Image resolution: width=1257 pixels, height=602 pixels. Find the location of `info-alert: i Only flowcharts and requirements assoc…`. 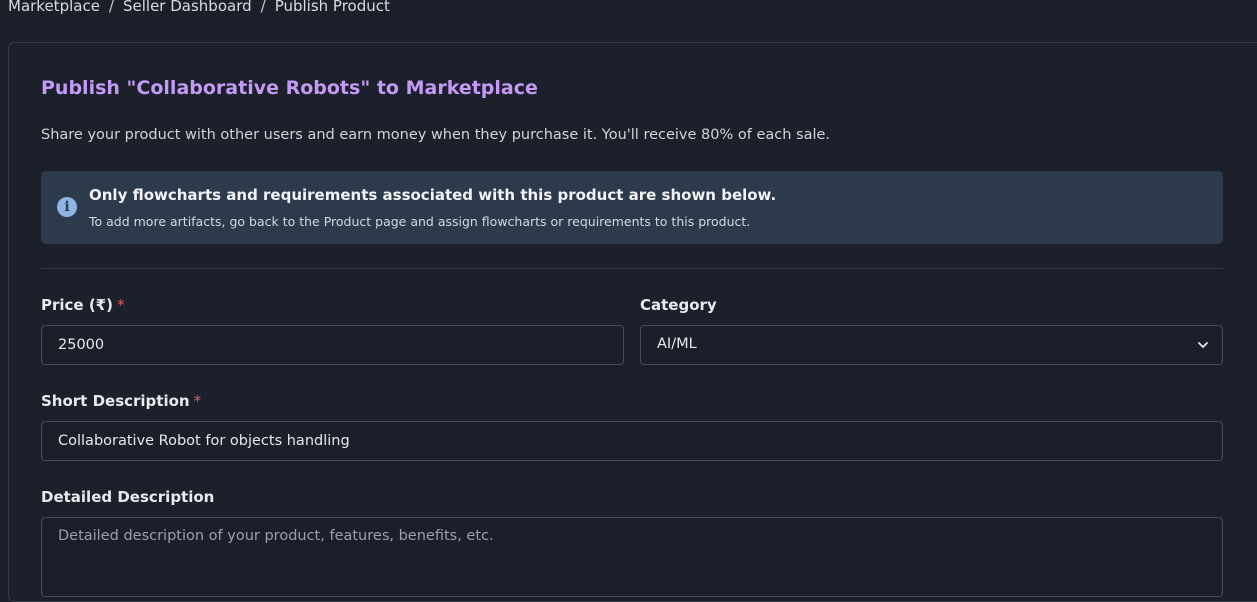

info-alert: i Only flowcharts and requirements assoc… is located at coordinates (632, 207).